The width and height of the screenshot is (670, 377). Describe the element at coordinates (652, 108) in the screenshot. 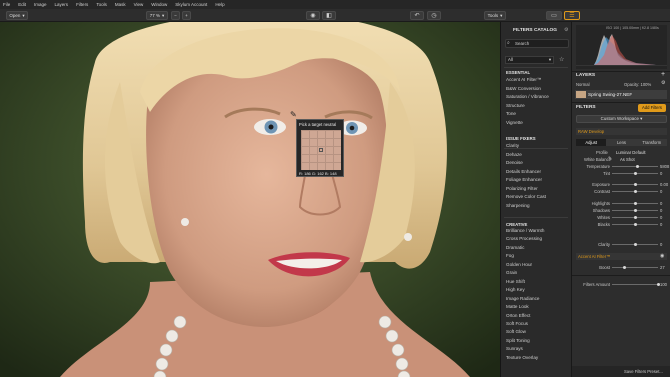

I see `add-filters-button: Add Filters` at that location.